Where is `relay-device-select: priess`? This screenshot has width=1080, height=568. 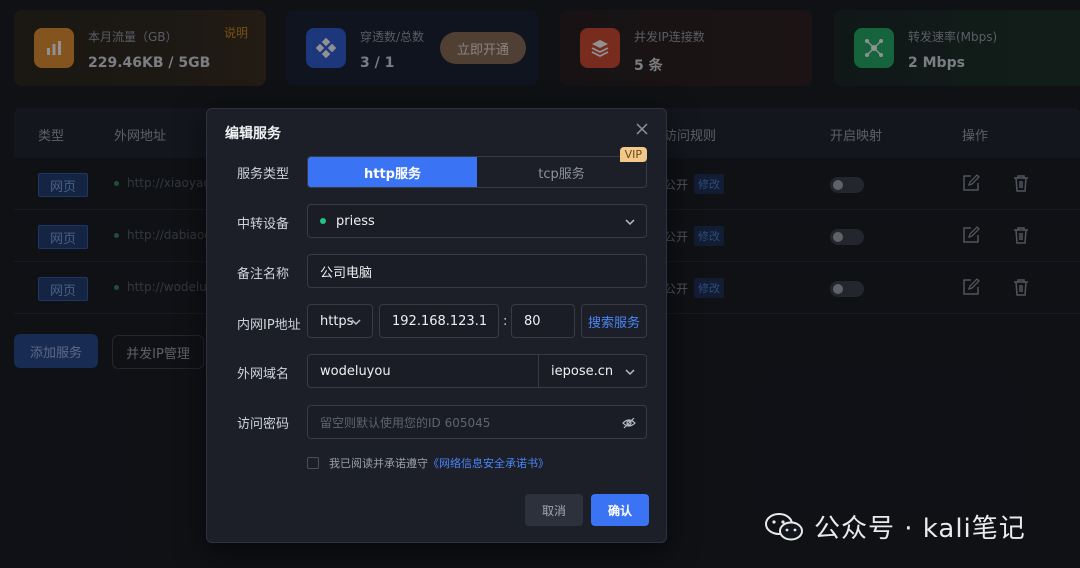
relay-device-select: priess is located at coordinates (477, 221).